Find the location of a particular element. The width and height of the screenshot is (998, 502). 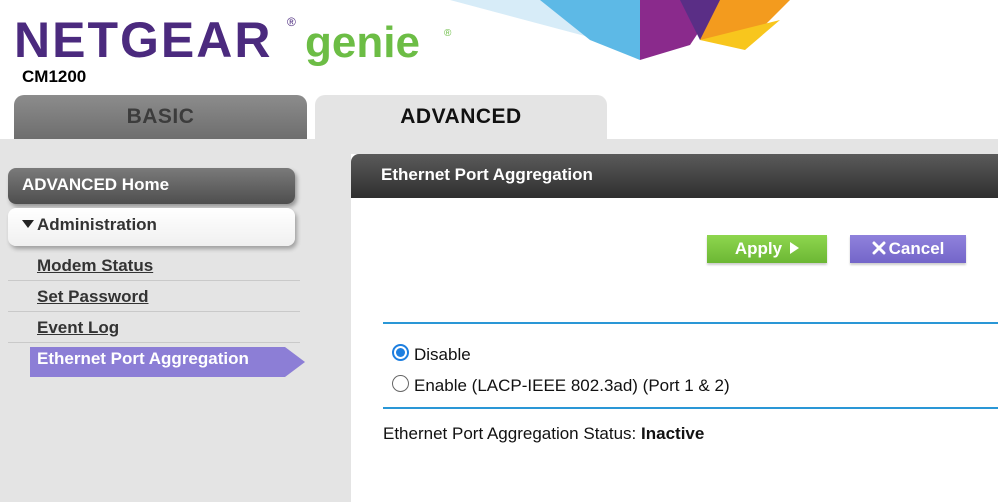

x-icon is located at coordinates (879, 248).